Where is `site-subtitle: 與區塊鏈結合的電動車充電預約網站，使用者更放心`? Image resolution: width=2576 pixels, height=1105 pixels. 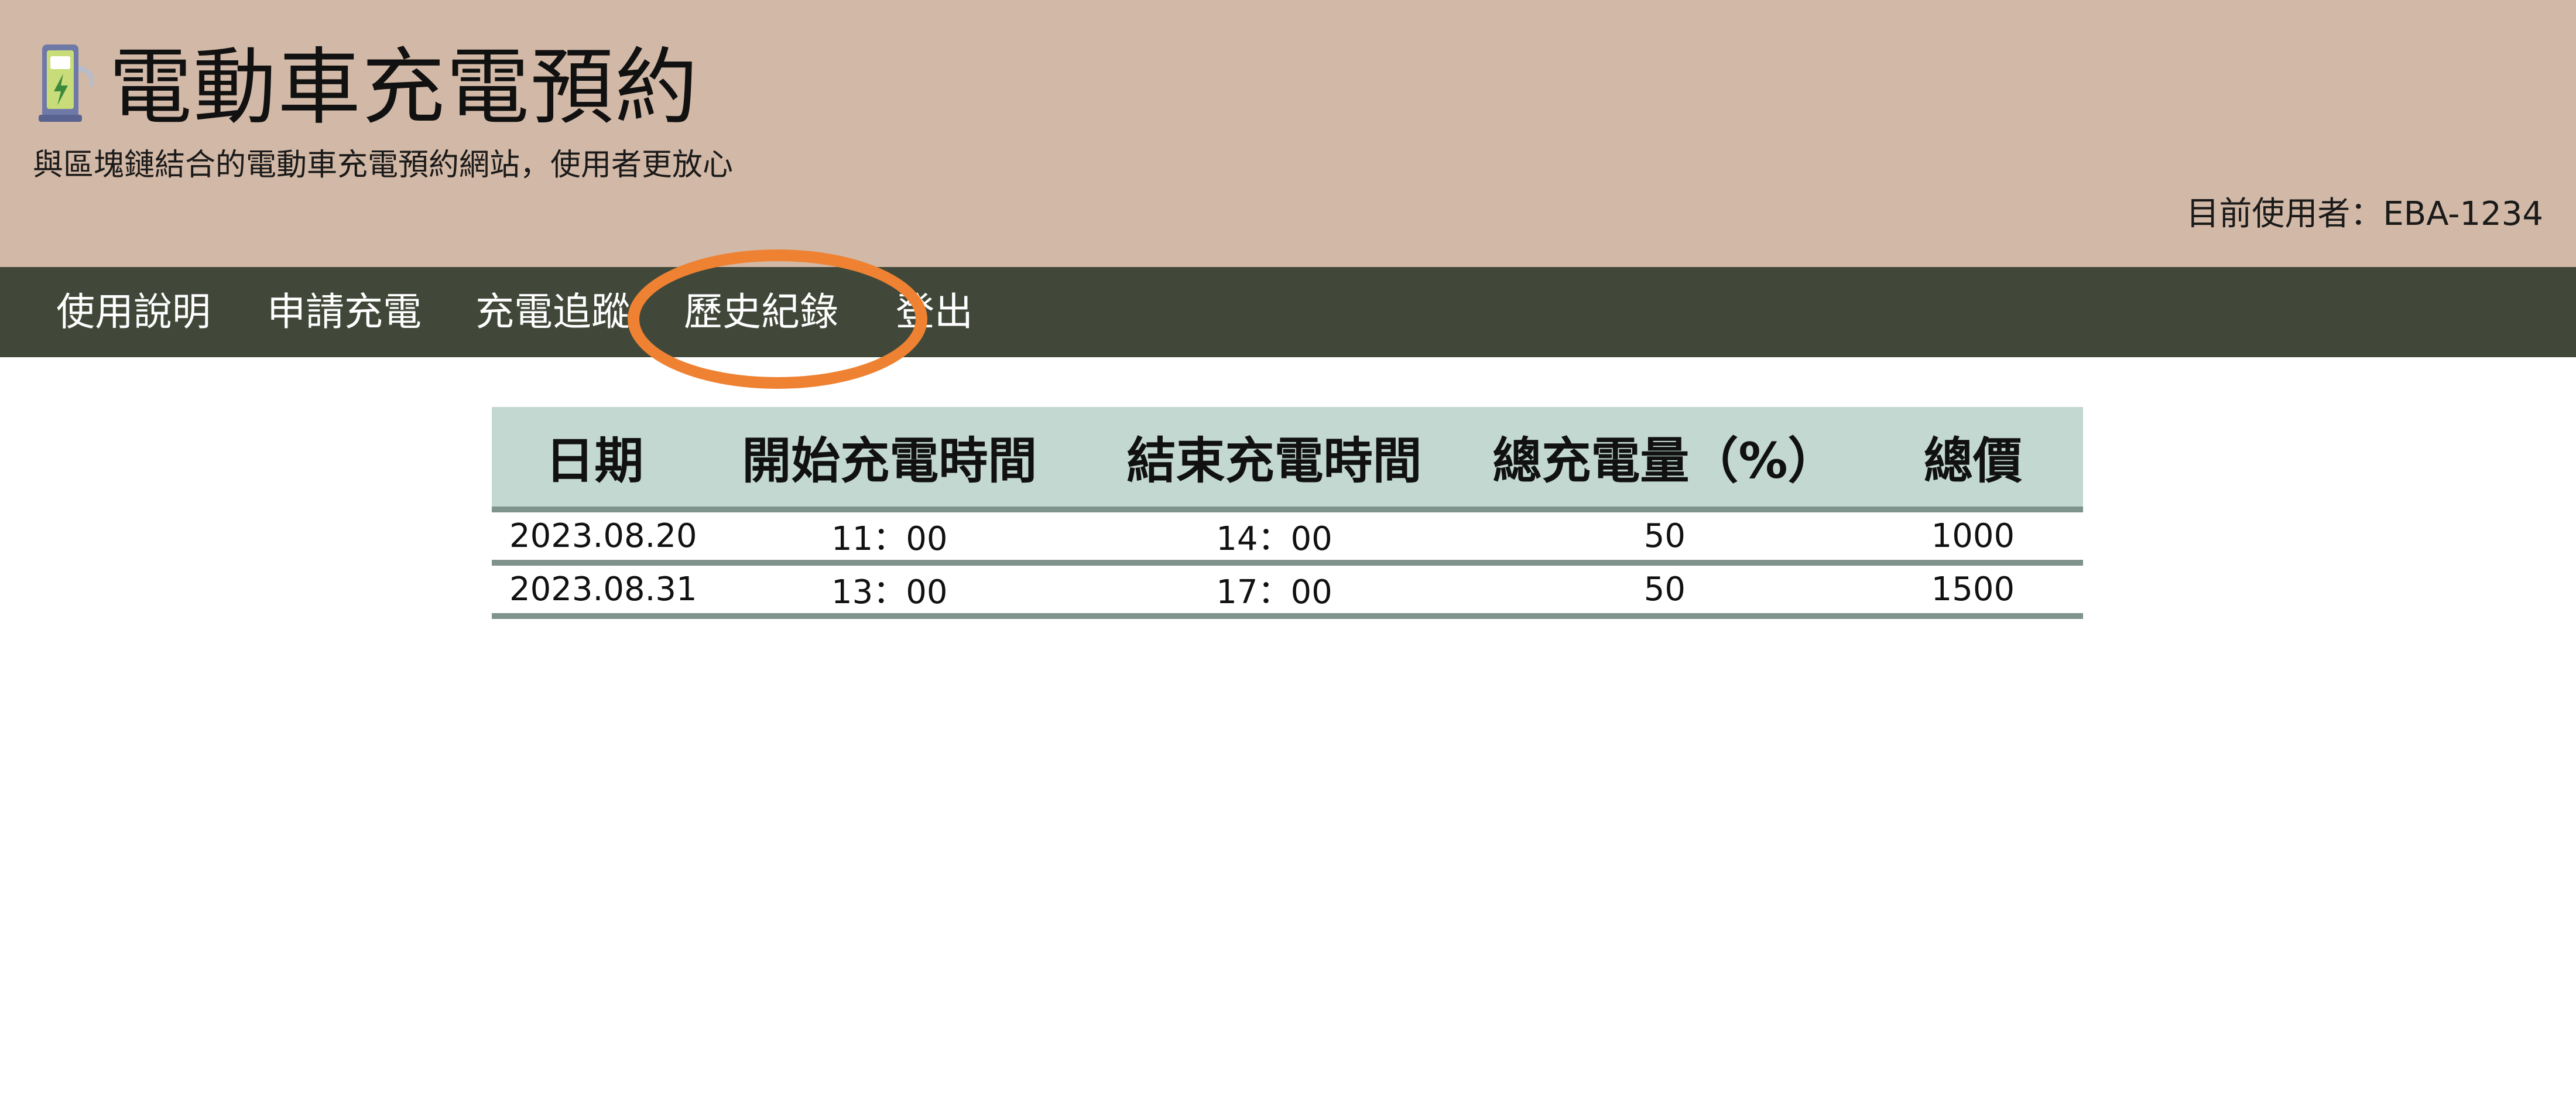
site-subtitle: 與區塊鏈結合的電動車充電預約網站，使用者更放心 is located at coordinates (383, 165).